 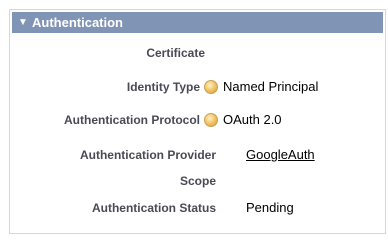 What do you see at coordinates (280, 155) in the screenshot?
I see `authentication-provider-link: GoogleAuth` at bounding box center [280, 155].